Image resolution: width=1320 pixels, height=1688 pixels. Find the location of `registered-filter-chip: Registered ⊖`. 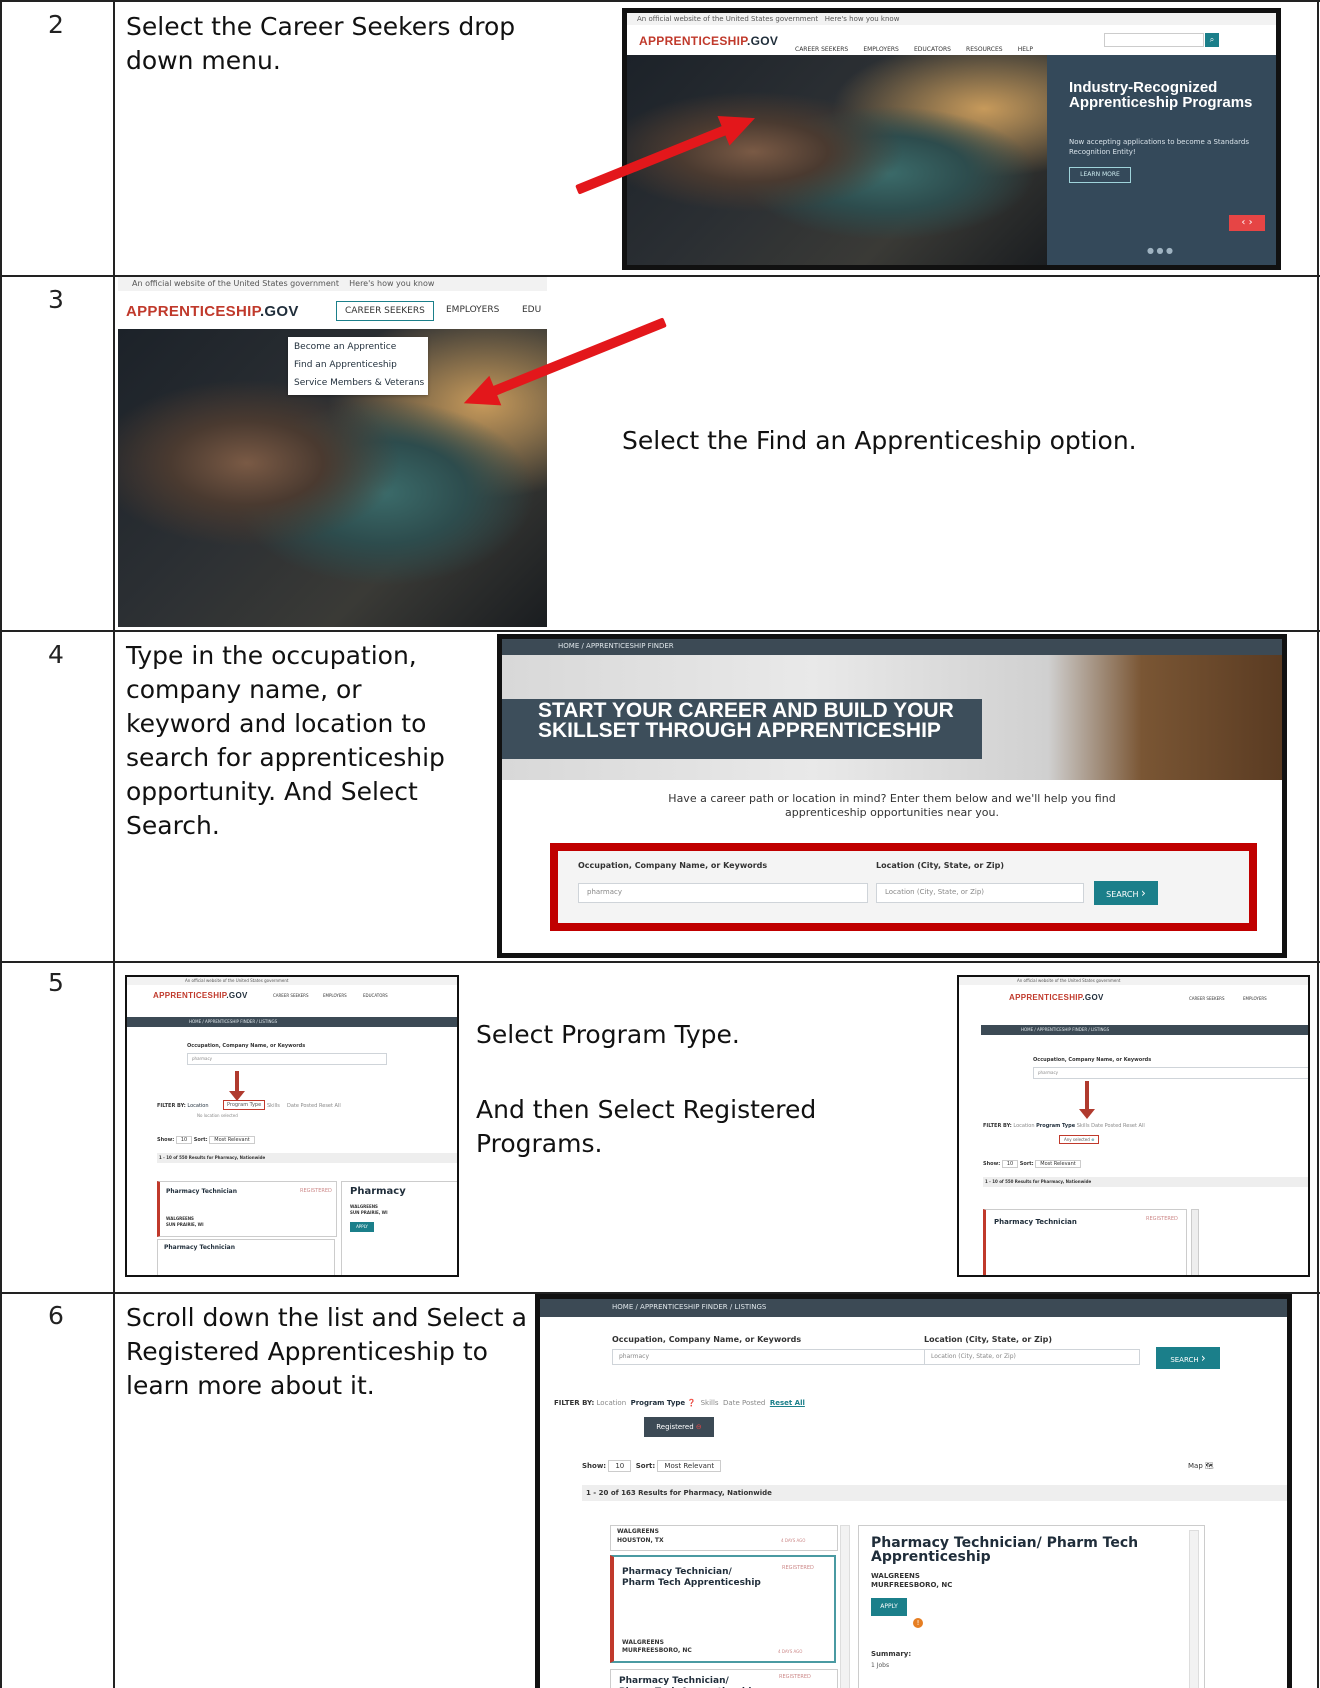

registered-filter-chip: Registered ⊖ is located at coordinates (679, 1427).